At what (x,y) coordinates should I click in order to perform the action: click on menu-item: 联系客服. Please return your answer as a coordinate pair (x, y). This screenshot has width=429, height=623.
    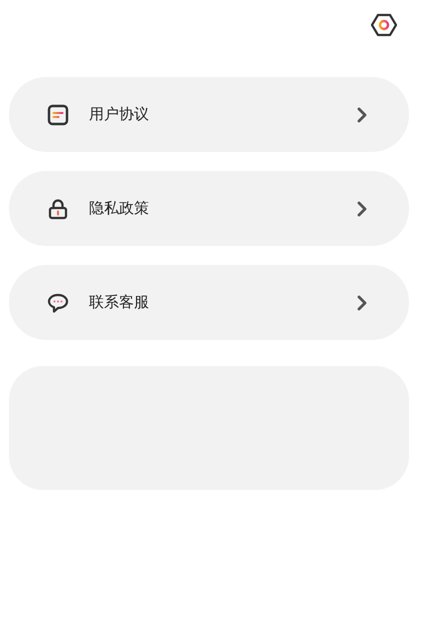
    Looking at the image, I should click on (209, 302).